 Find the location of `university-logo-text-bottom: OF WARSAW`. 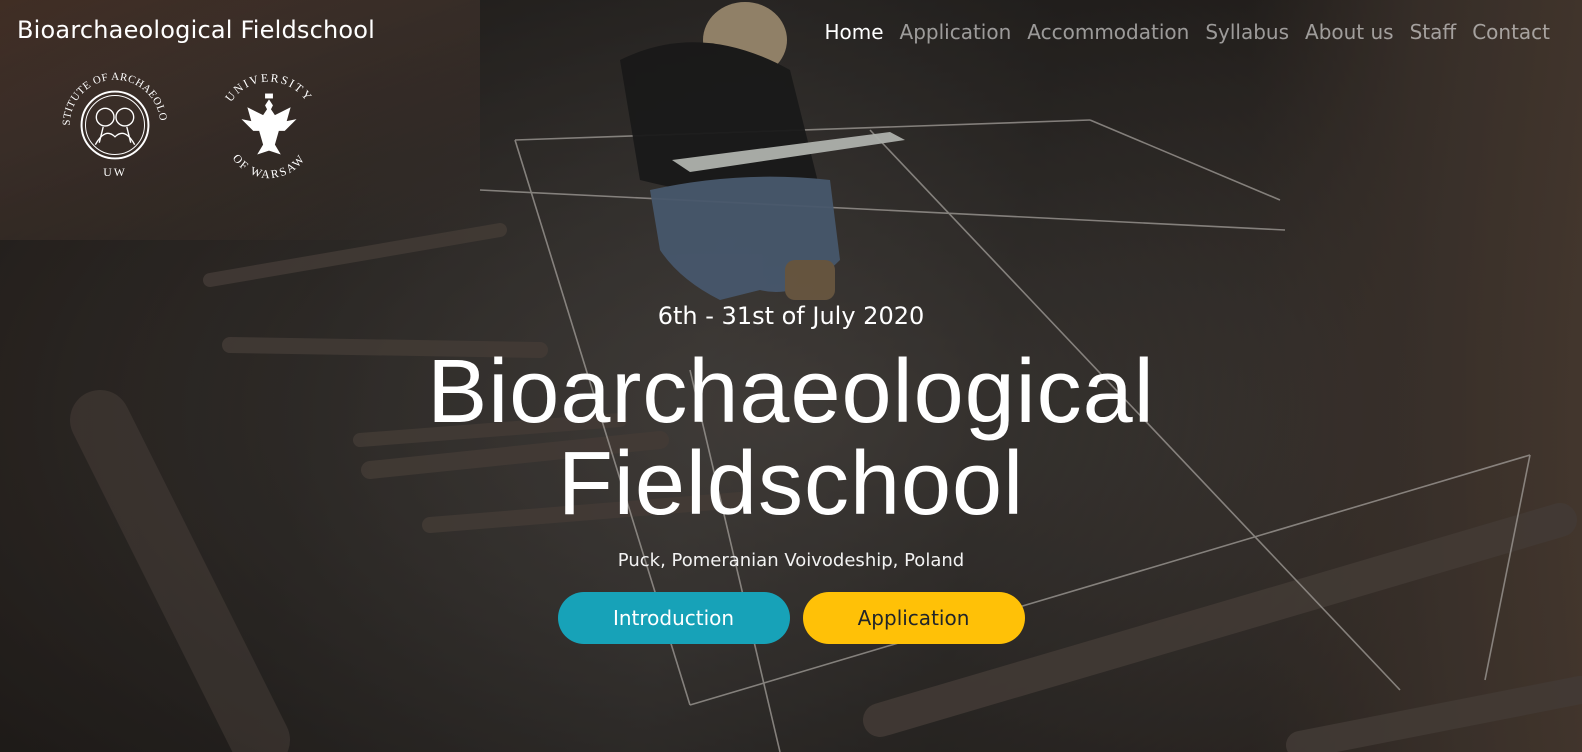

university-logo-text-bottom: OF WARSAW is located at coordinates (268, 166).